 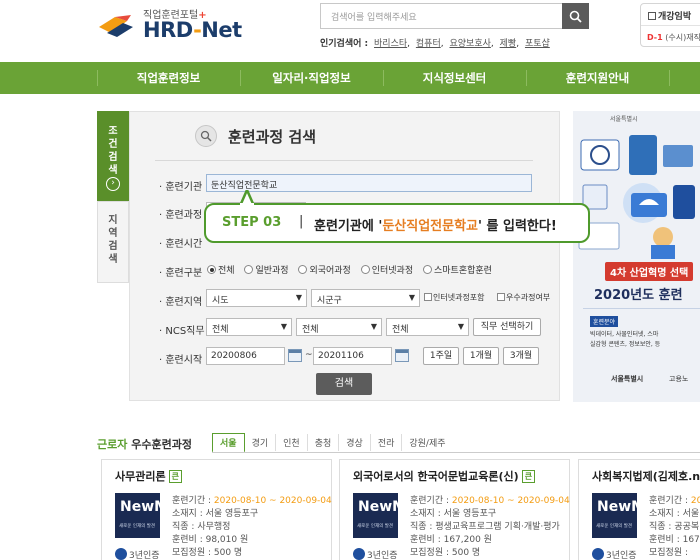 What do you see at coordinates (140, 476) in the screenshot?
I see `course-title: 사무관리론` at bounding box center [140, 476].